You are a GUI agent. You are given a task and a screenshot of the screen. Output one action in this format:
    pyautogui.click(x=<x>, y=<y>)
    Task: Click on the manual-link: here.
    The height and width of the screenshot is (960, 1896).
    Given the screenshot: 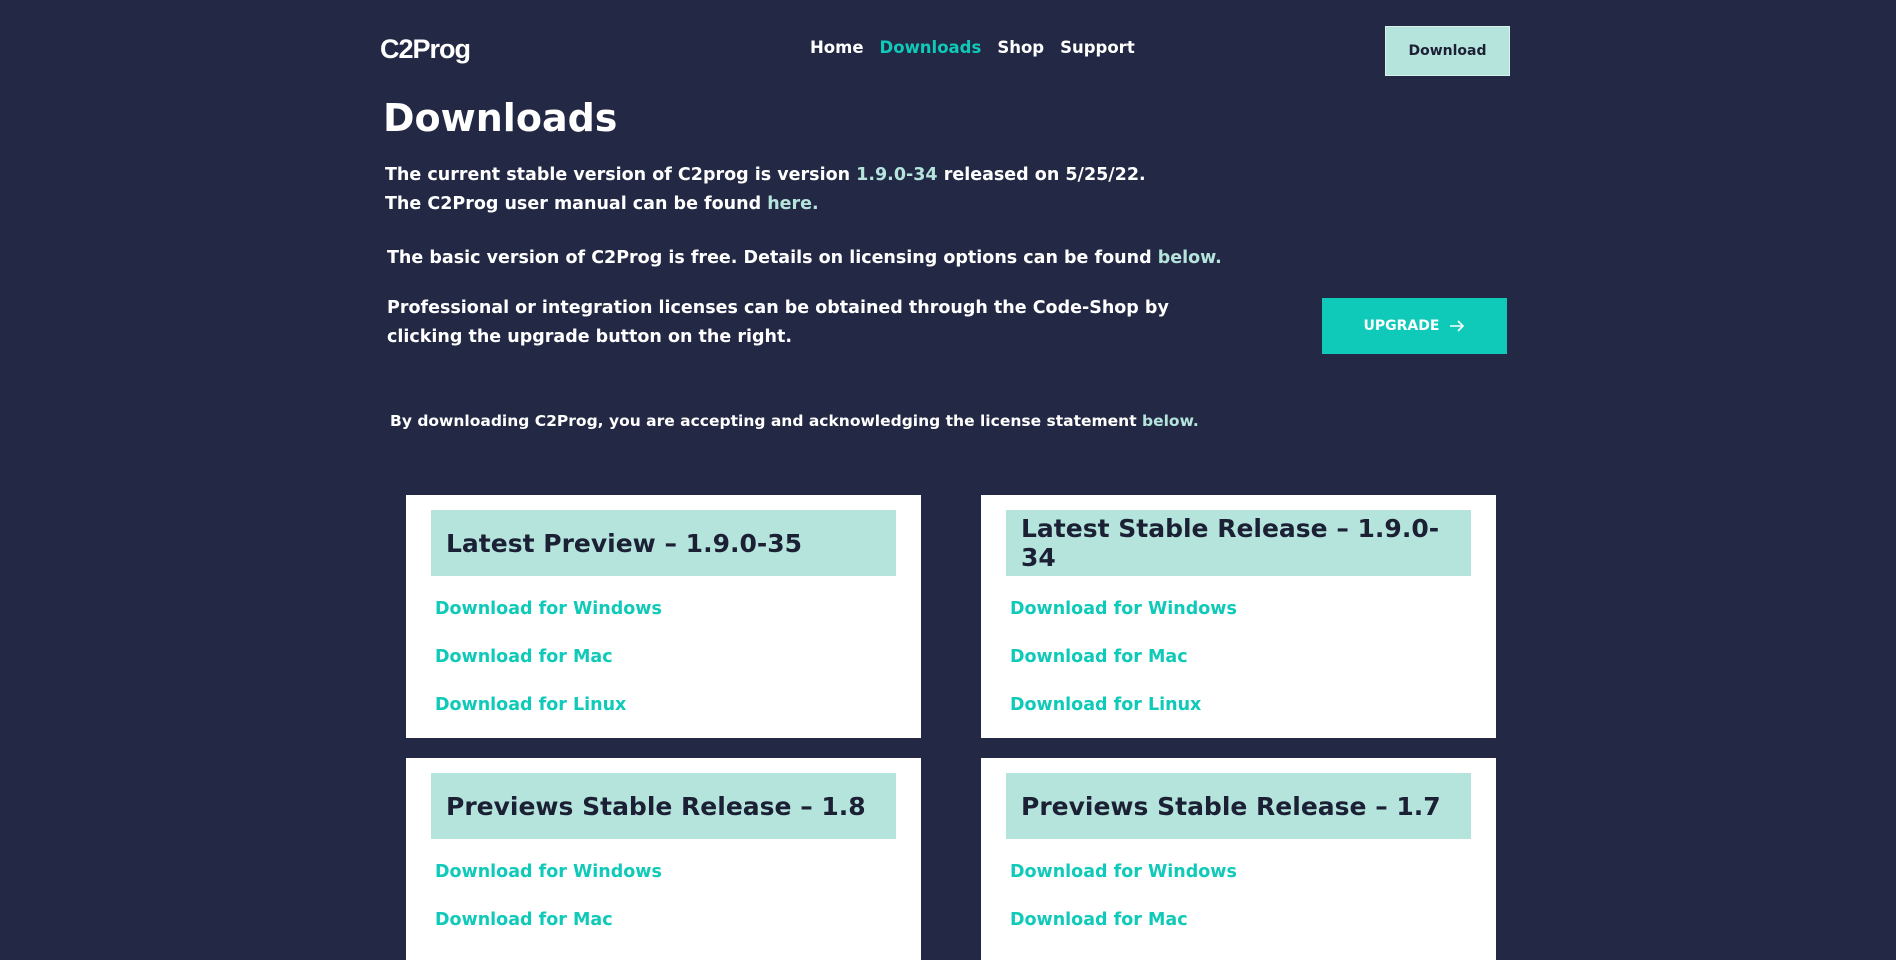 What is the action you would take?
    pyautogui.click(x=792, y=204)
    